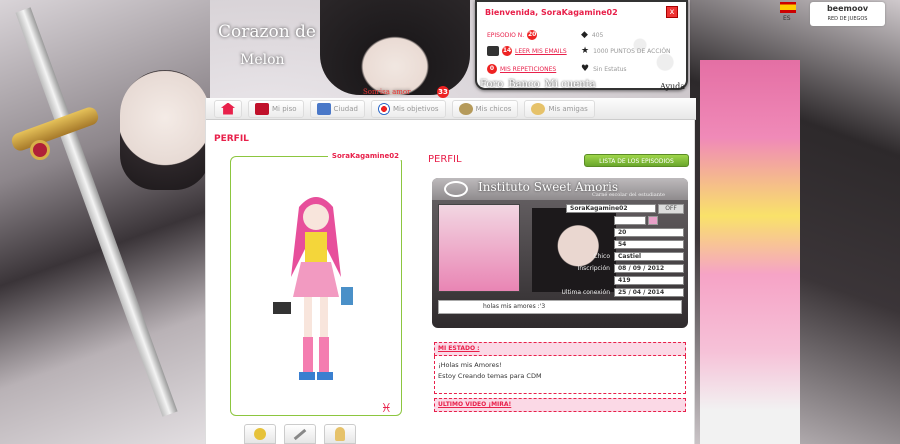 Image resolution: width=900 pixels, height=444 pixels. I want to click on welcome-text: Bienvenida, SoraKagamine02, so click(551, 12).